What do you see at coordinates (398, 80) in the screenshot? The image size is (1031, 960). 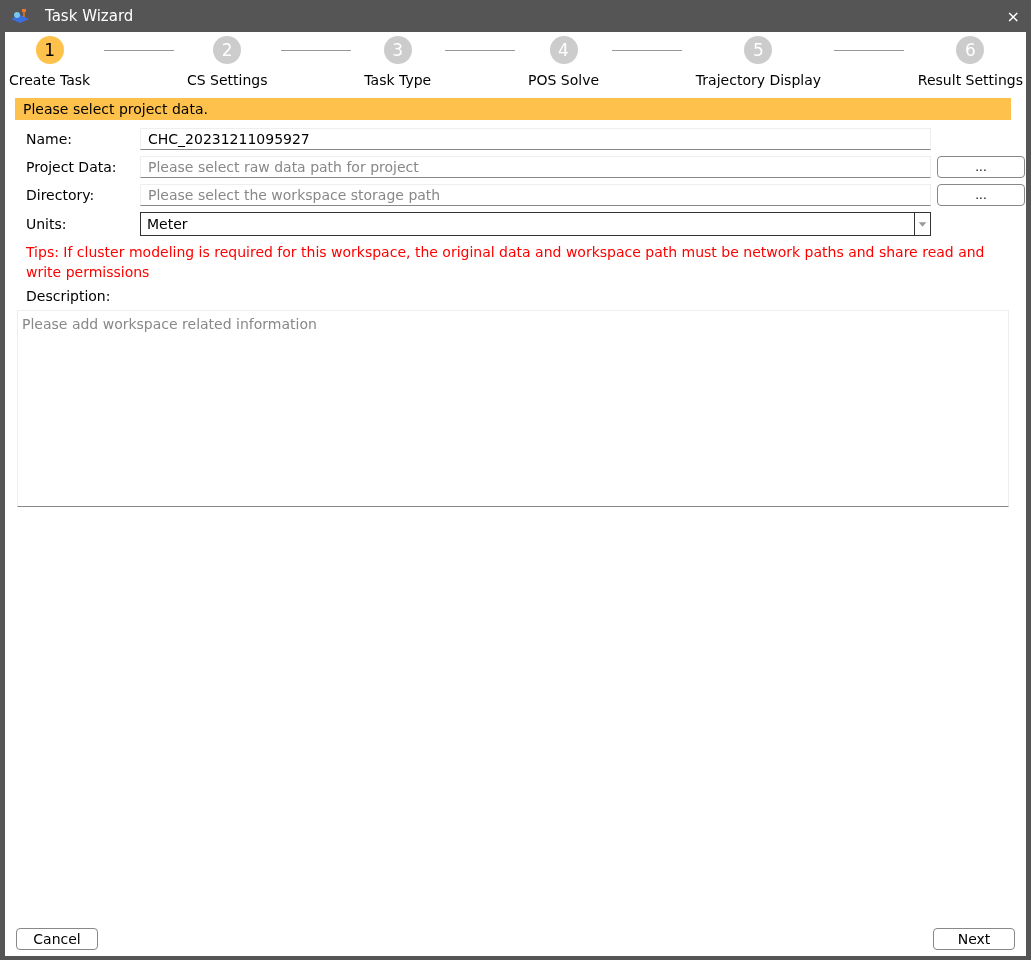 I see `step-label: Task Type` at bounding box center [398, 80].